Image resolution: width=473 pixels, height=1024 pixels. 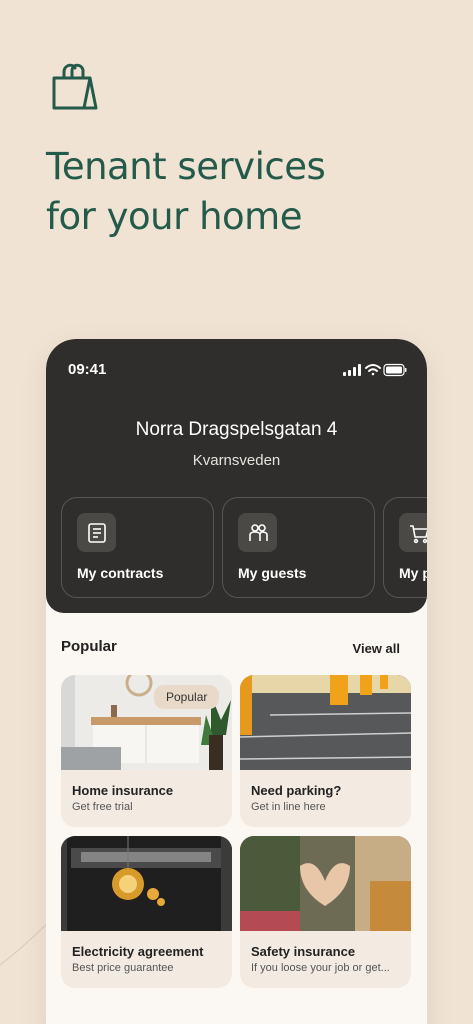 What do you see at coordinates (123, 968) in the screenshot?
I see `card-subtitle: Best price guarantee` at bounding box center [123, 968].